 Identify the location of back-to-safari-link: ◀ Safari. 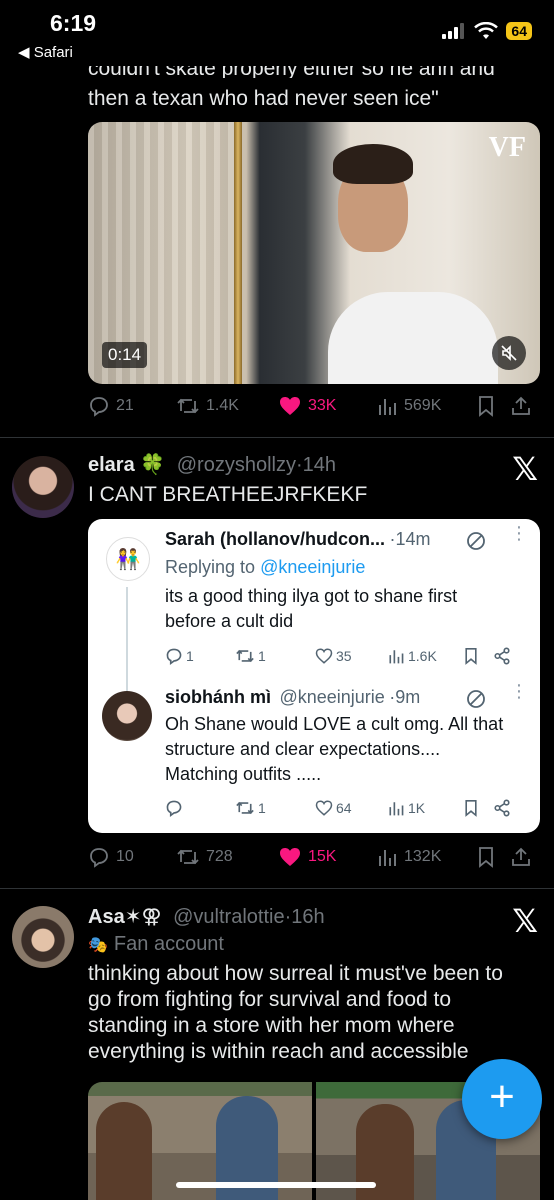
(45, 52).